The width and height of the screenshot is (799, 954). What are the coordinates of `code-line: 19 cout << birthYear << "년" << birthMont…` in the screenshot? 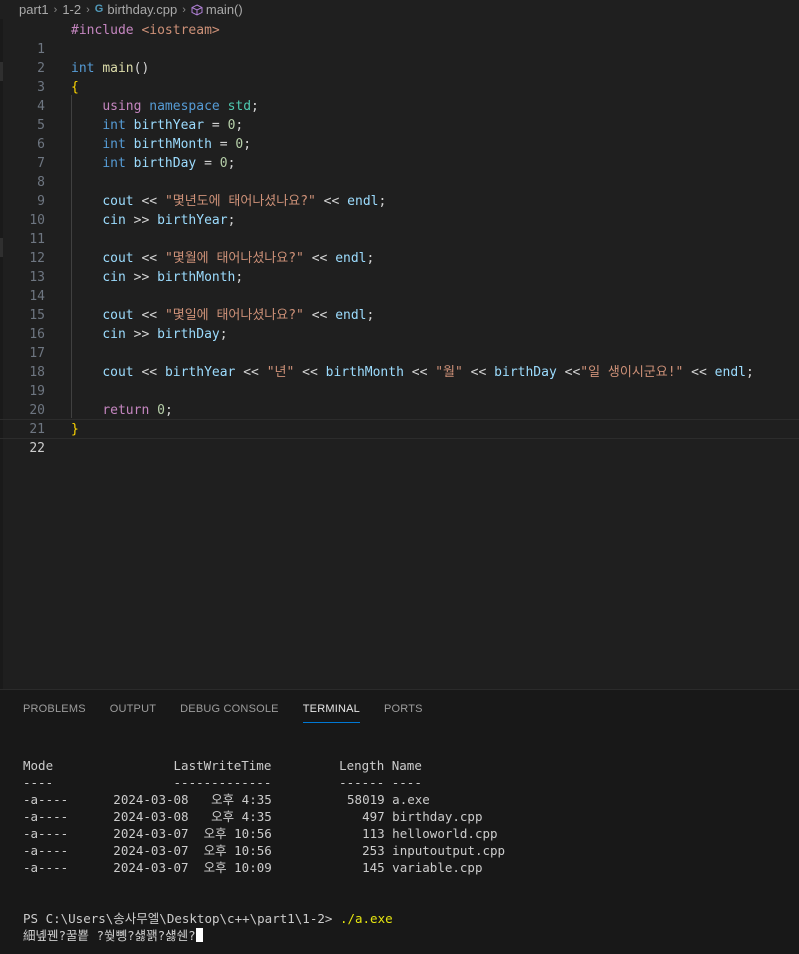 It's located at (399, 381).